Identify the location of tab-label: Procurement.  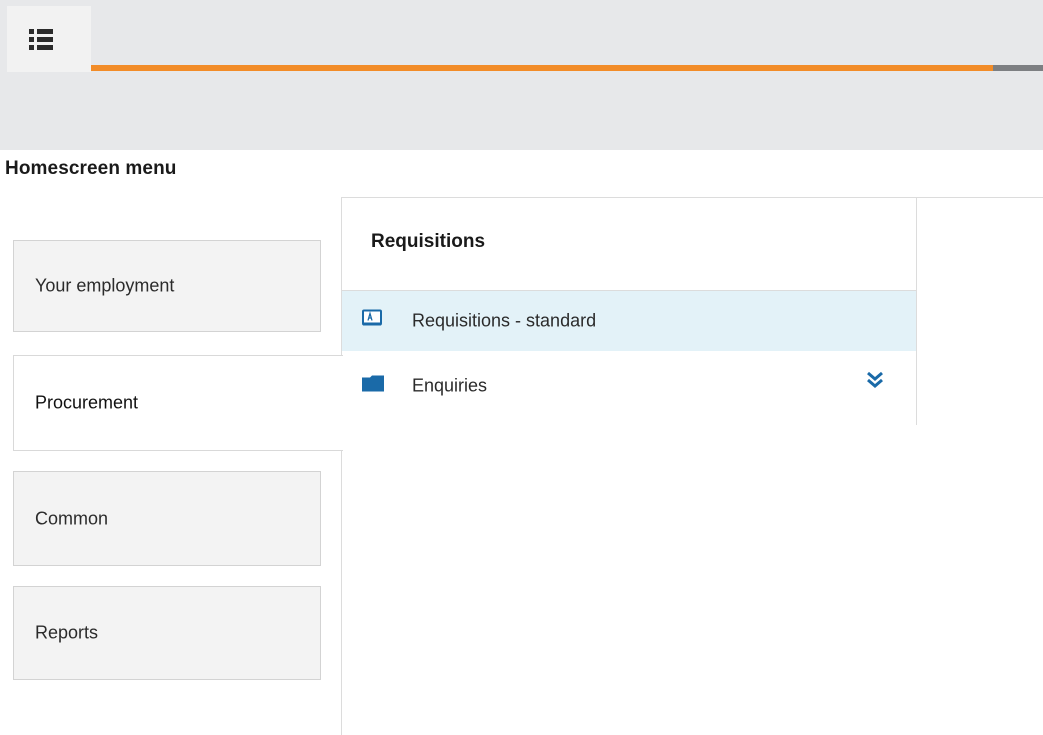
(87, 402).